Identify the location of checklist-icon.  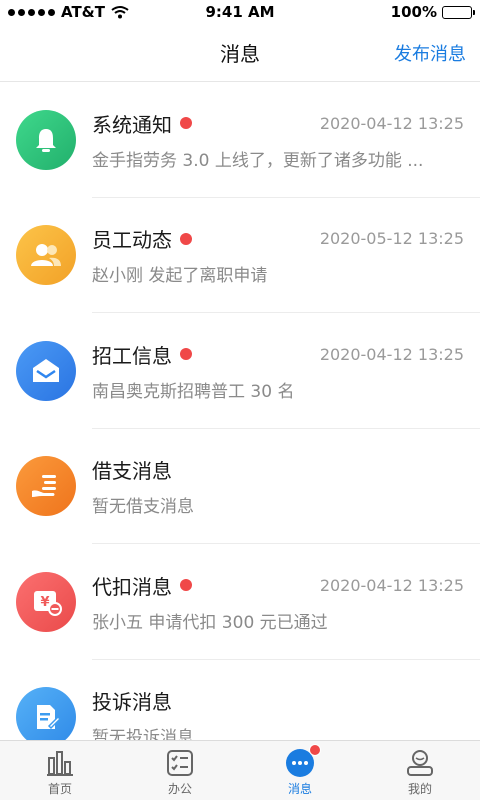
(180, 763).